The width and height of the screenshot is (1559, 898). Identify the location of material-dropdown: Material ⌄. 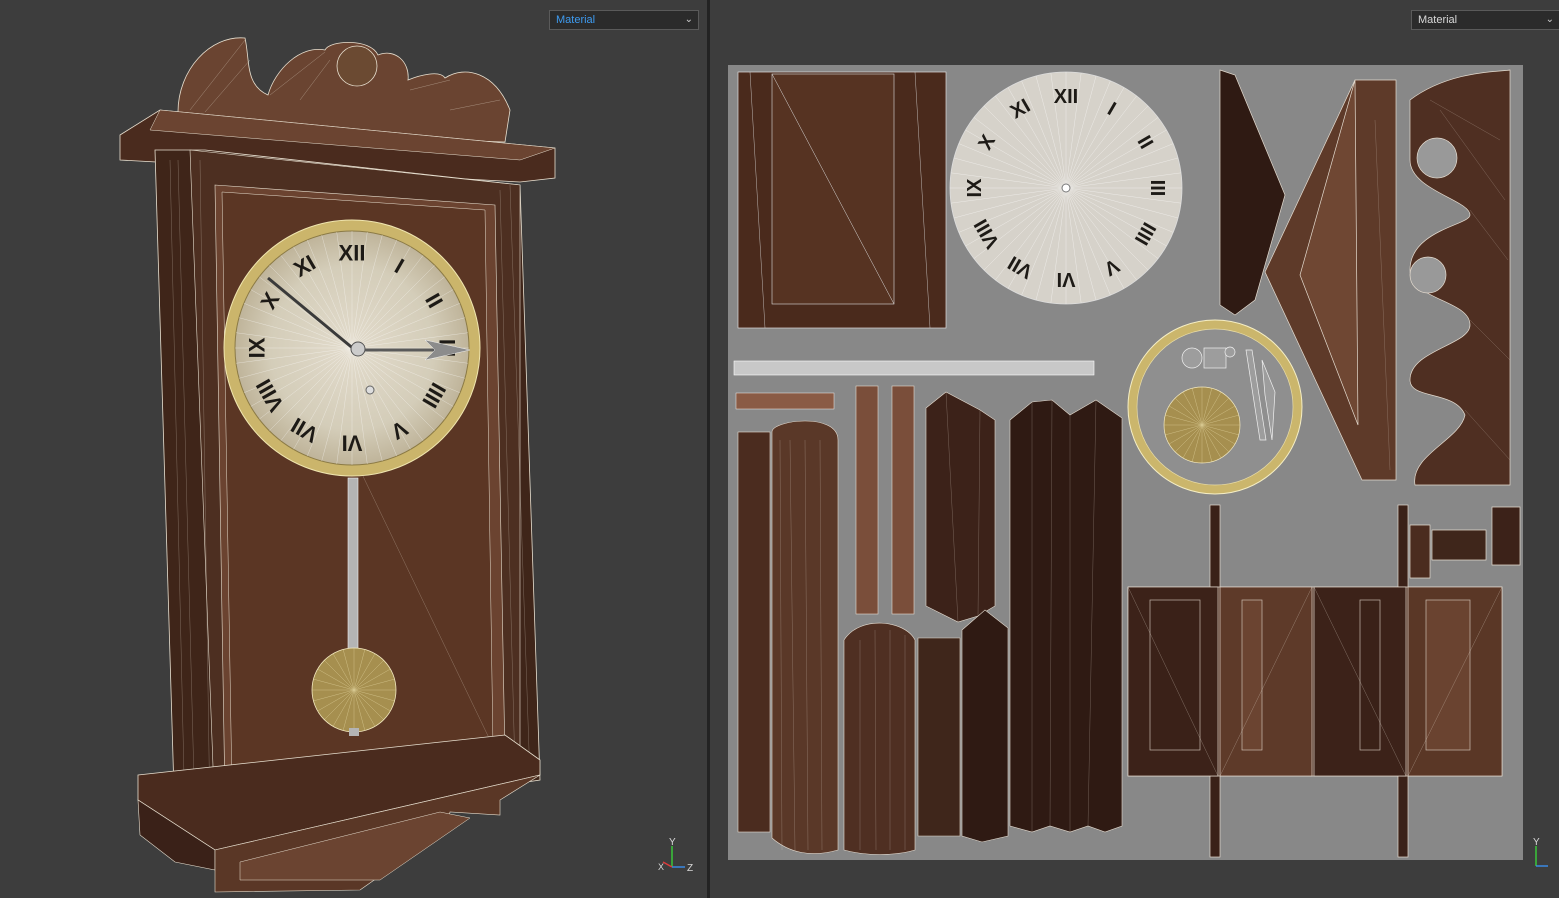
(624, 20).